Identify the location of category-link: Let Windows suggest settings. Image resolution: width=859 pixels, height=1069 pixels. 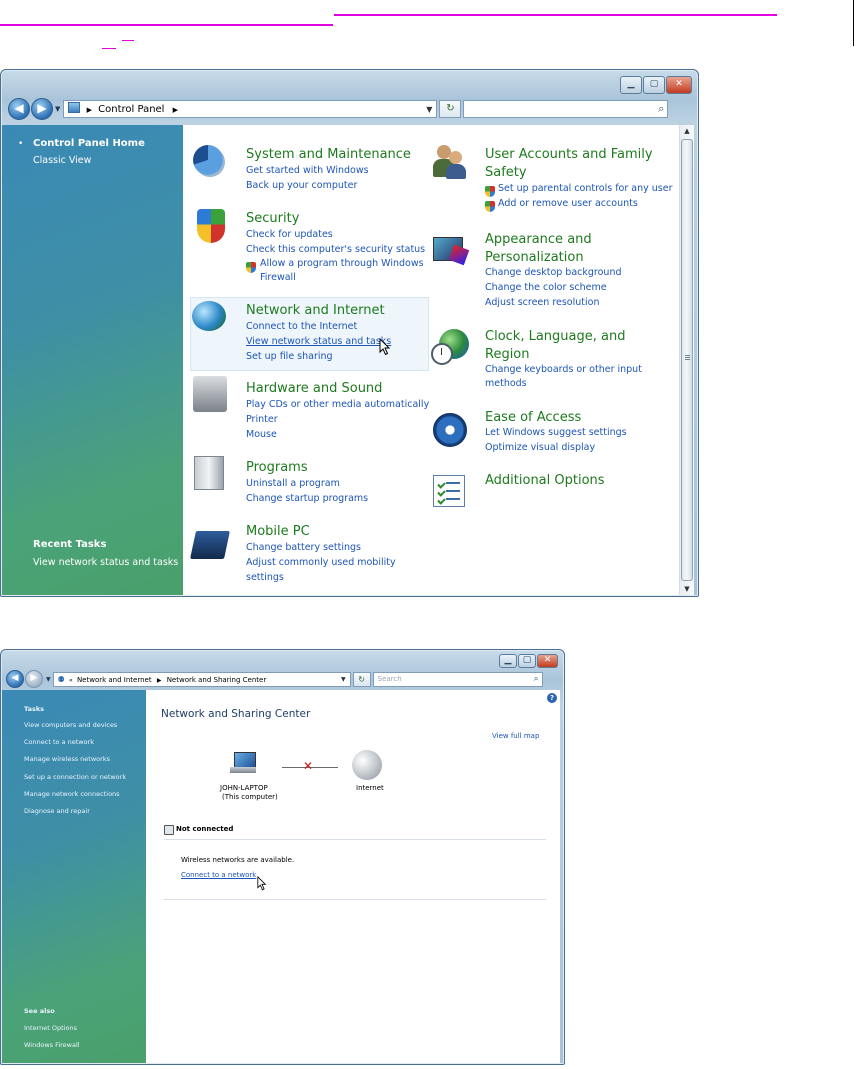
(556, 432).